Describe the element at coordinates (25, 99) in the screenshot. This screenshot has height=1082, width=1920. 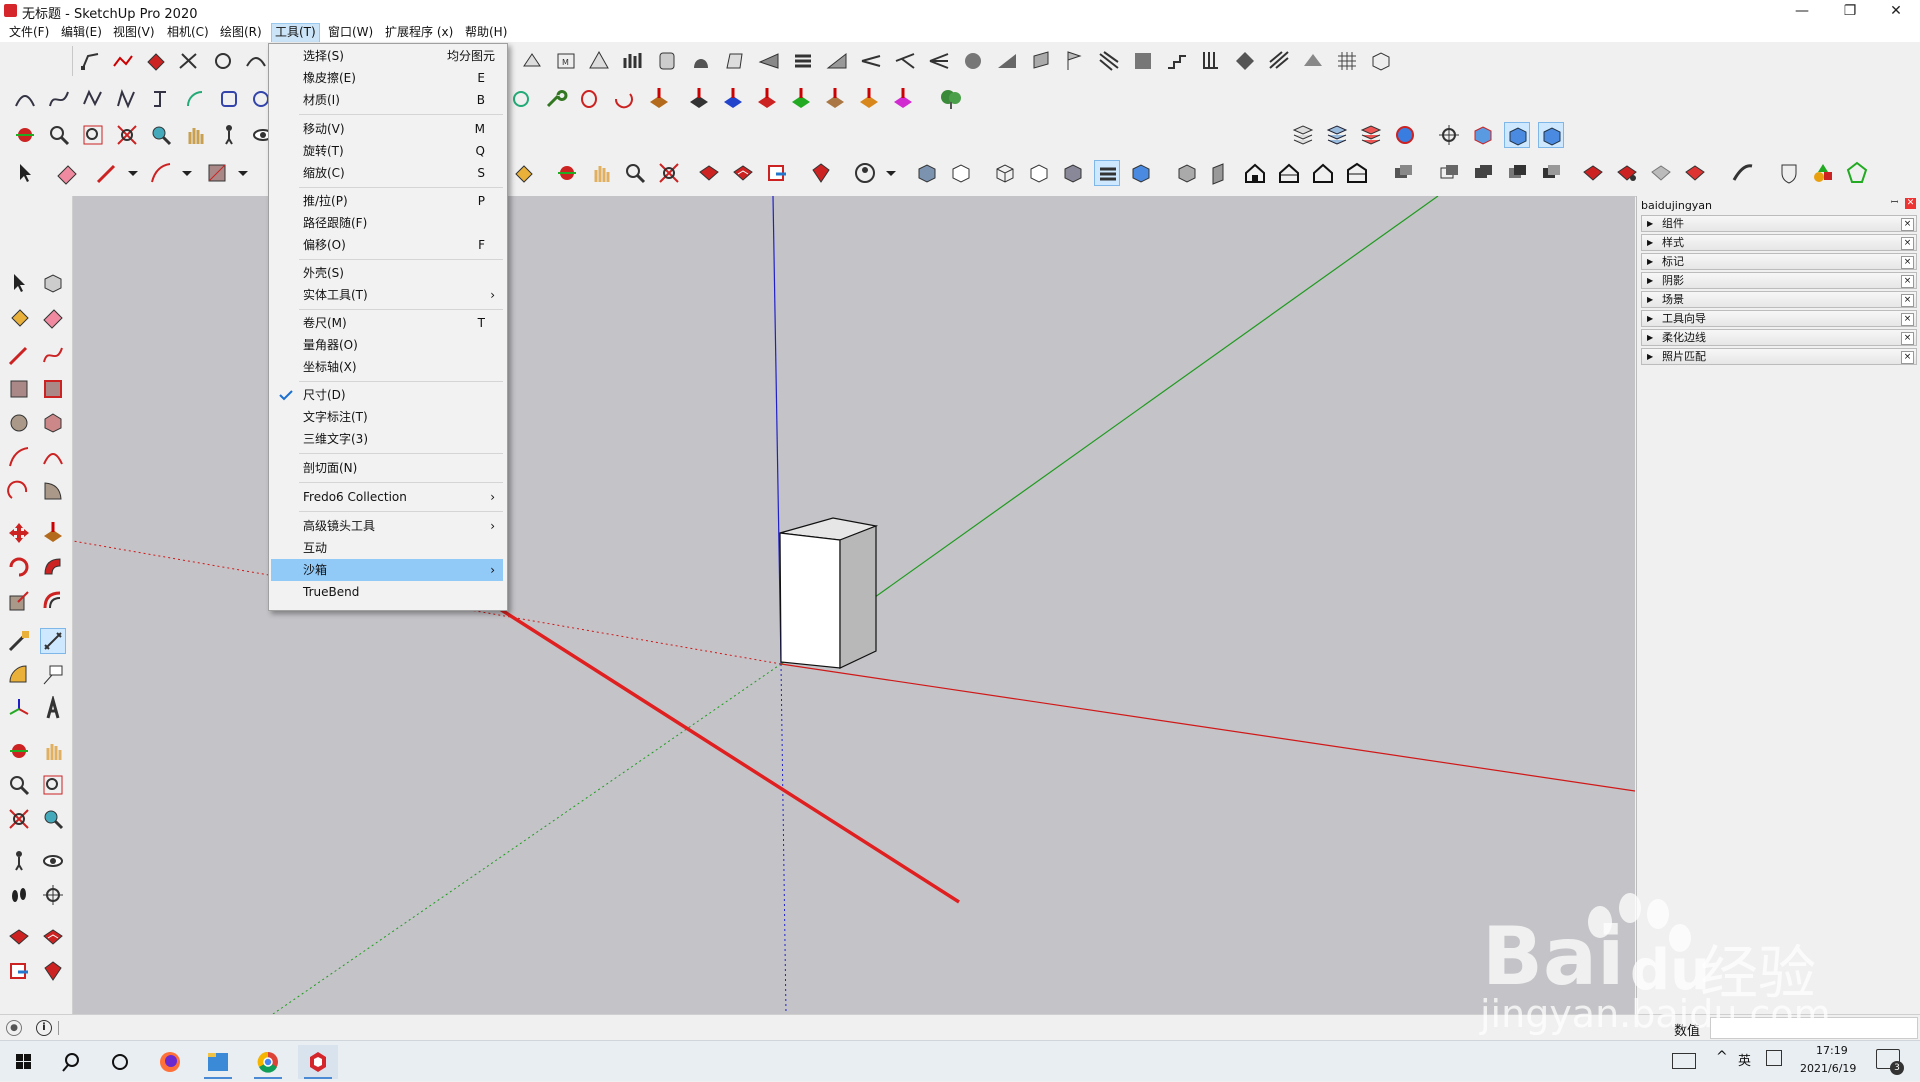
I see `bezier-tool-icon` at that location.